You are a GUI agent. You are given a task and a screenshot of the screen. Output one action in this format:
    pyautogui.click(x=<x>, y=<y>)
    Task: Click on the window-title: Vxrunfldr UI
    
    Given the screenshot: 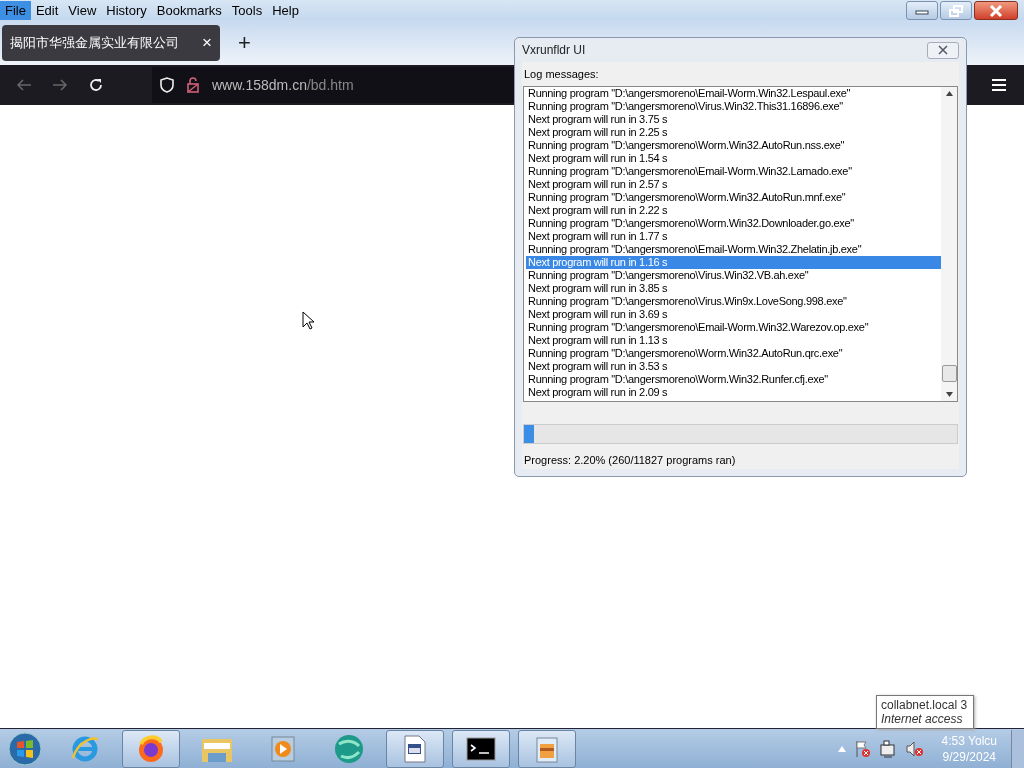 What is the action you would take?
    pyautogui.click(x=554, y=50)
    